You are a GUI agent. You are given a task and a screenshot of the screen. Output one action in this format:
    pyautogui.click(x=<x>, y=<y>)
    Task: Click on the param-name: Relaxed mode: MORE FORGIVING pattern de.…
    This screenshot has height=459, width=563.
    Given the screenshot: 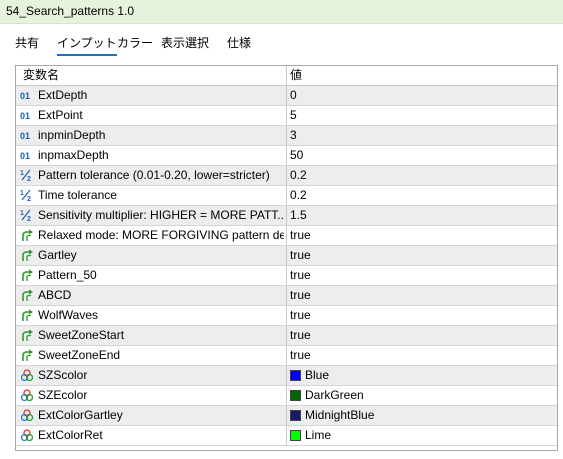 What is the action you would take?
    pyautogui.click(x=161, y=235)
    